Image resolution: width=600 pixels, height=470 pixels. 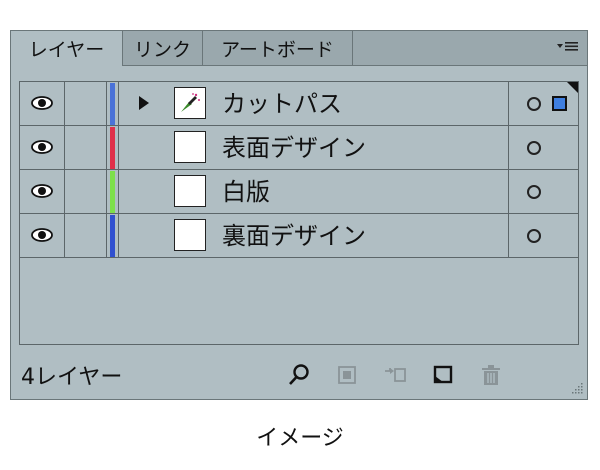 I want to click on layer-row-cut-path: カットパス, so click(x=299, y=104).